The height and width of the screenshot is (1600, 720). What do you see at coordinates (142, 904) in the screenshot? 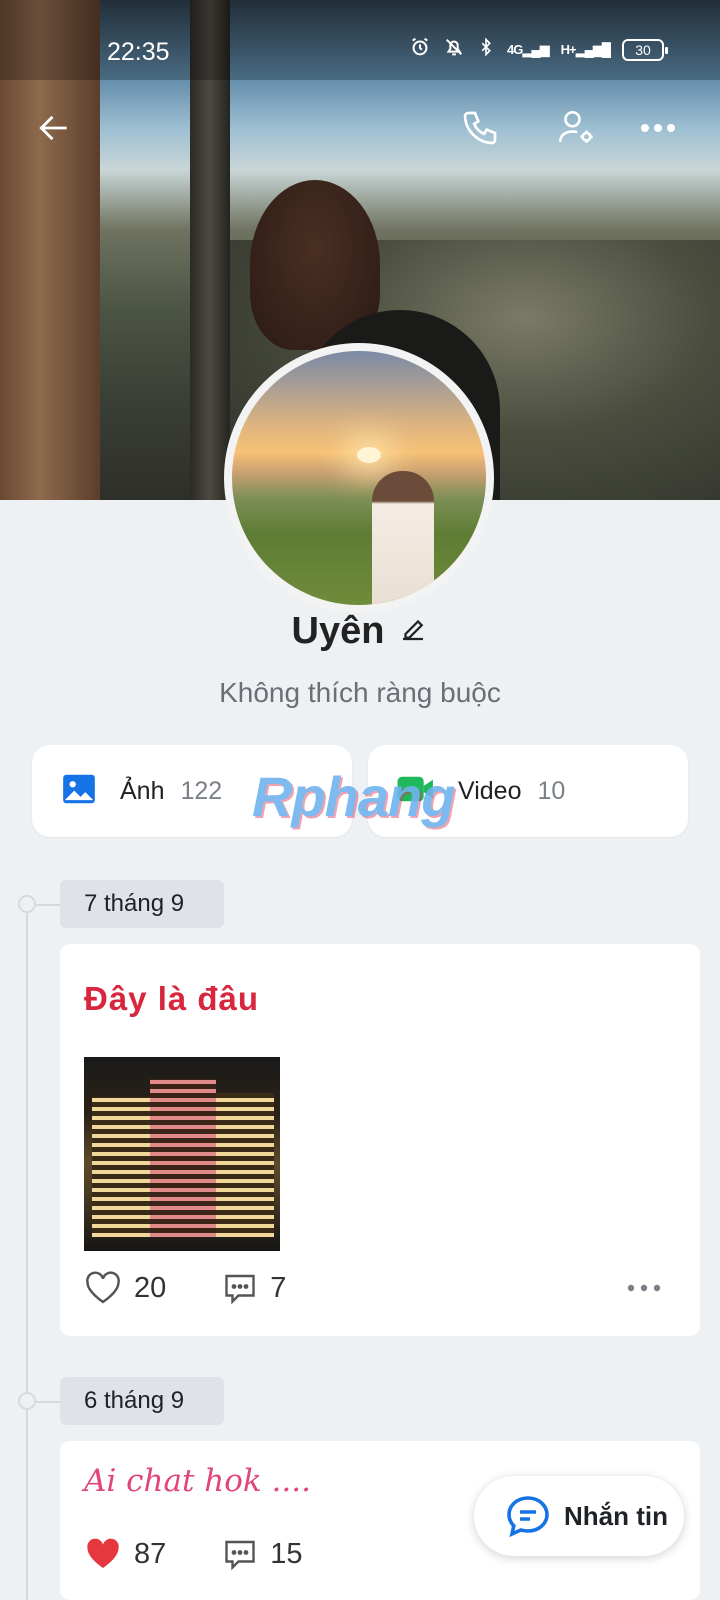
I see `date-chip: 7 tháng 9` at bounding box center [142, 904].